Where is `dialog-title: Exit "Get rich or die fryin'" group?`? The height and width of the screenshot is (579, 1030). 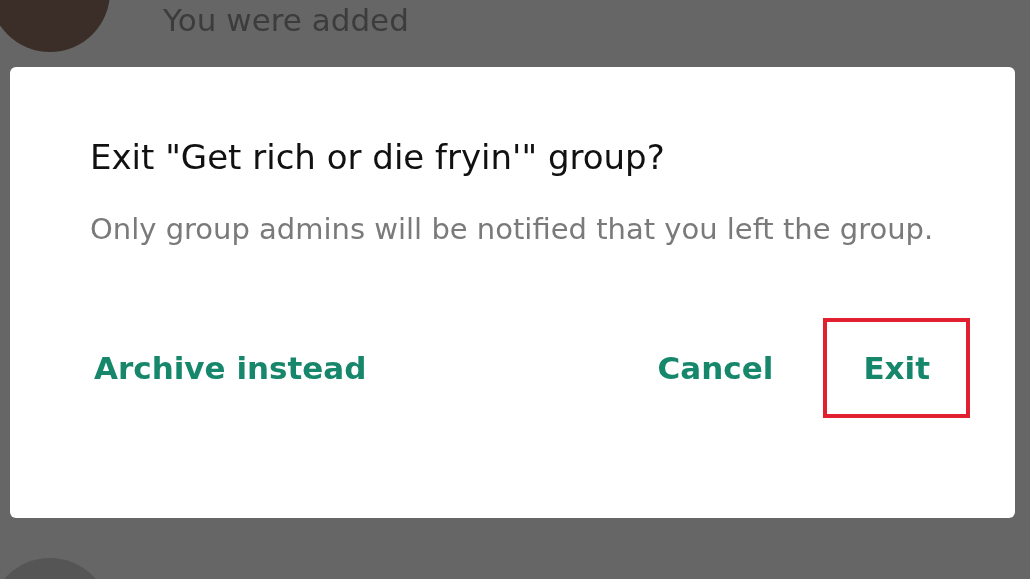 dialog-title: Exit "Get rich or die fryin'" group? is located at coordinates (378, 157).